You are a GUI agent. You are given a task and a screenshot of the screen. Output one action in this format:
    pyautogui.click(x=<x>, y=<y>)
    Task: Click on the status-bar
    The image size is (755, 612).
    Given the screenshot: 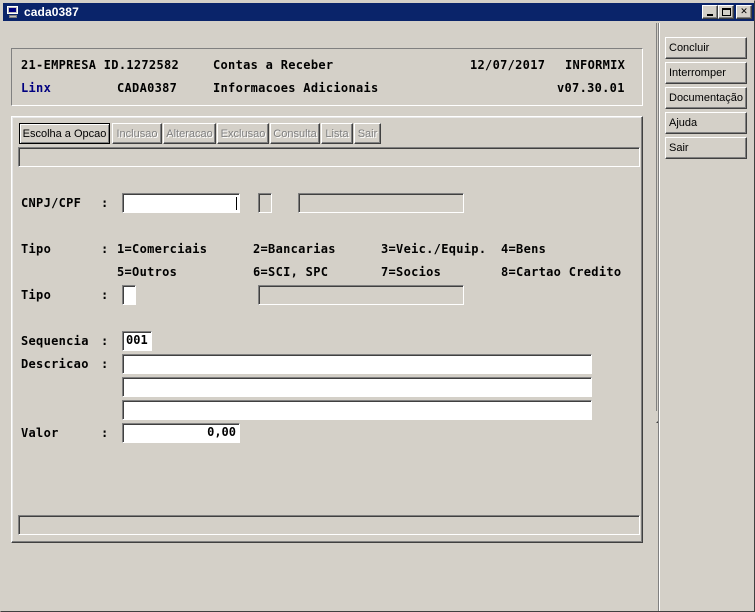 What is the action you would take?
    pyautogui.click(x=329, y=525)
    